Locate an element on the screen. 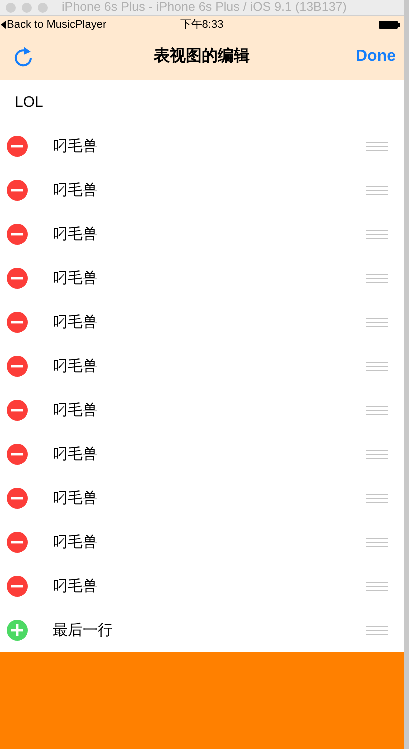  zoom-icon is located at coordinates (43, 7).